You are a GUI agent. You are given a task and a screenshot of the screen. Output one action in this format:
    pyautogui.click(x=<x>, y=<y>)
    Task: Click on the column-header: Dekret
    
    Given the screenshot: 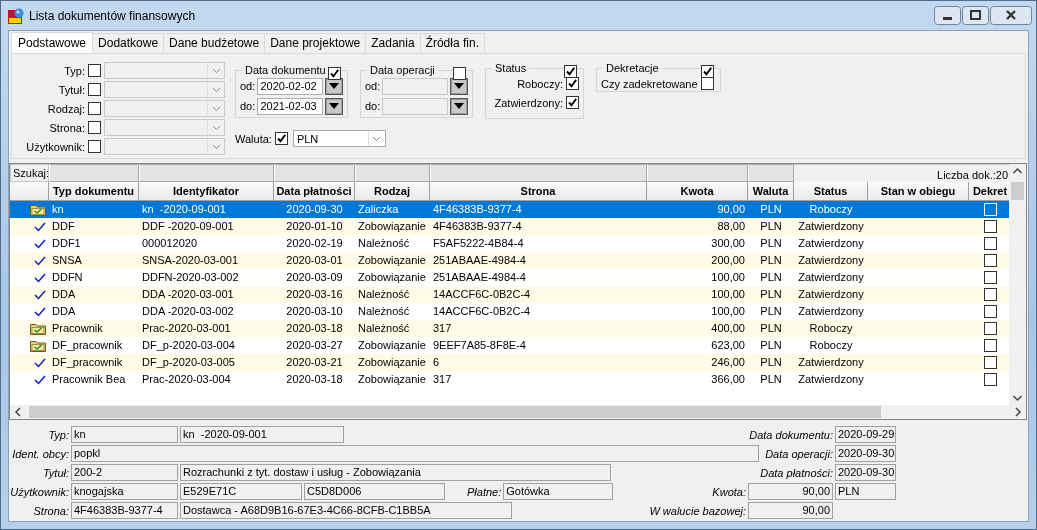 What is the action you would take?
    pyautogui.click(x=990, y=191)
    